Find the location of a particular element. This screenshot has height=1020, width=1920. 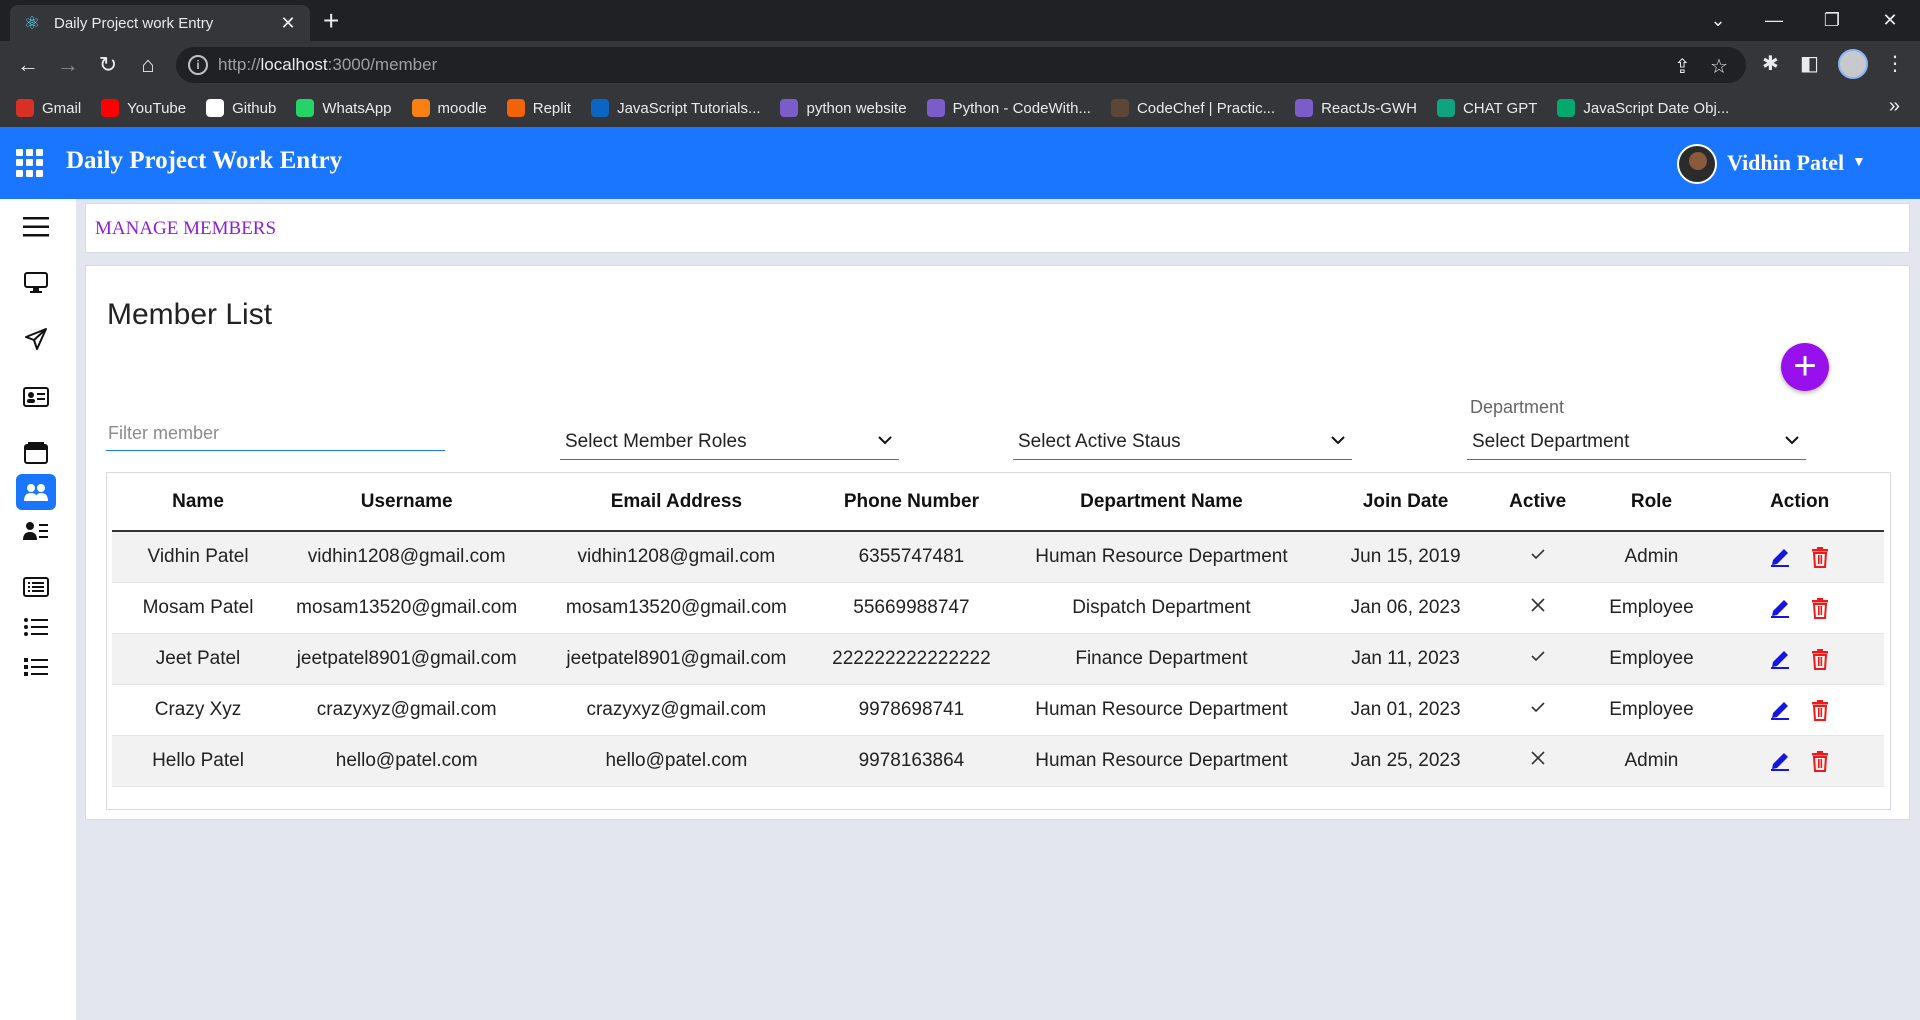

page-title: Member List is located at coordinates (190, 314).